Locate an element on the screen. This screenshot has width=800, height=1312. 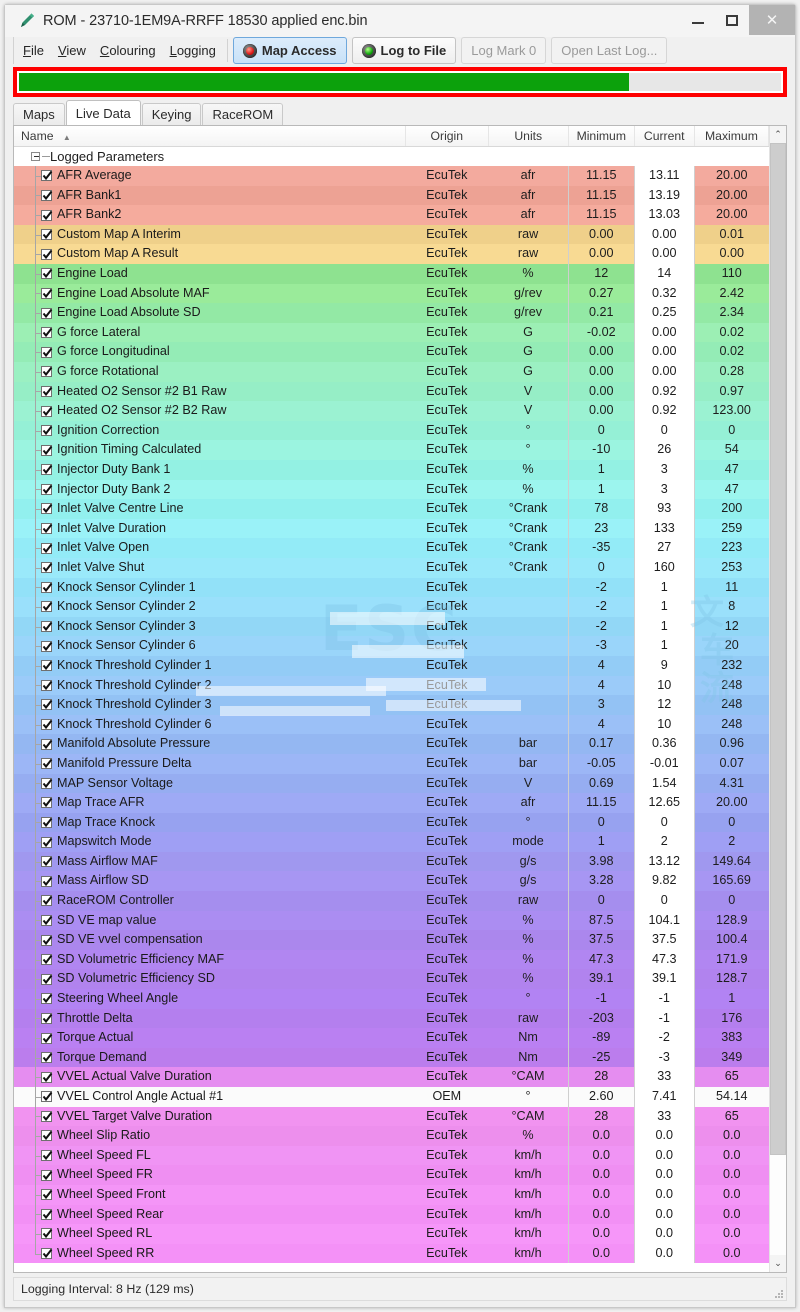
table-row: Wheel Speed RL EcuTek km/h 0.0 0.0 0.0 is located at coordinates (391, 1234).